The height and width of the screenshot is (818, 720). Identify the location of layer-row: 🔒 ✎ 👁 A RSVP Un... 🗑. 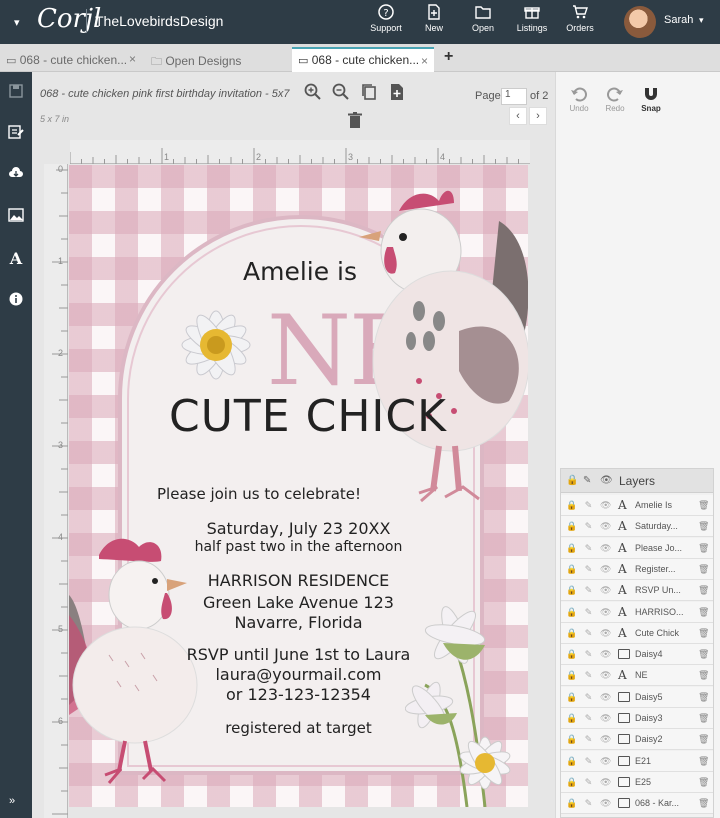
(637, 591).